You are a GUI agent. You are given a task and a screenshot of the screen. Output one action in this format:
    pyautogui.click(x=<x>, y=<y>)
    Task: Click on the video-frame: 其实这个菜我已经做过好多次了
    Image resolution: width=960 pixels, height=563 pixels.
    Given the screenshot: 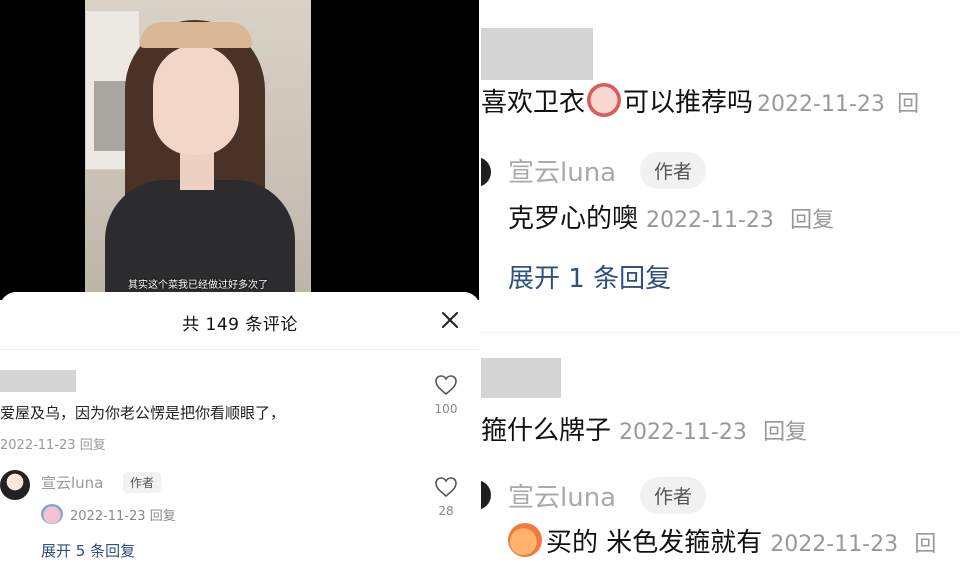 What is the action you would take?
    pyautogui.click(x=198, y=150)
    